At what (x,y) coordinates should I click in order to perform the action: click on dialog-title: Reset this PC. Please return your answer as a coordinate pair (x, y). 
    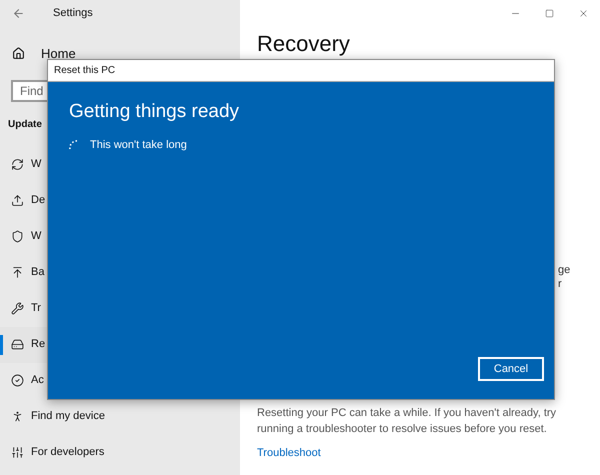
    Looking at the image, I should click on (85, 71).